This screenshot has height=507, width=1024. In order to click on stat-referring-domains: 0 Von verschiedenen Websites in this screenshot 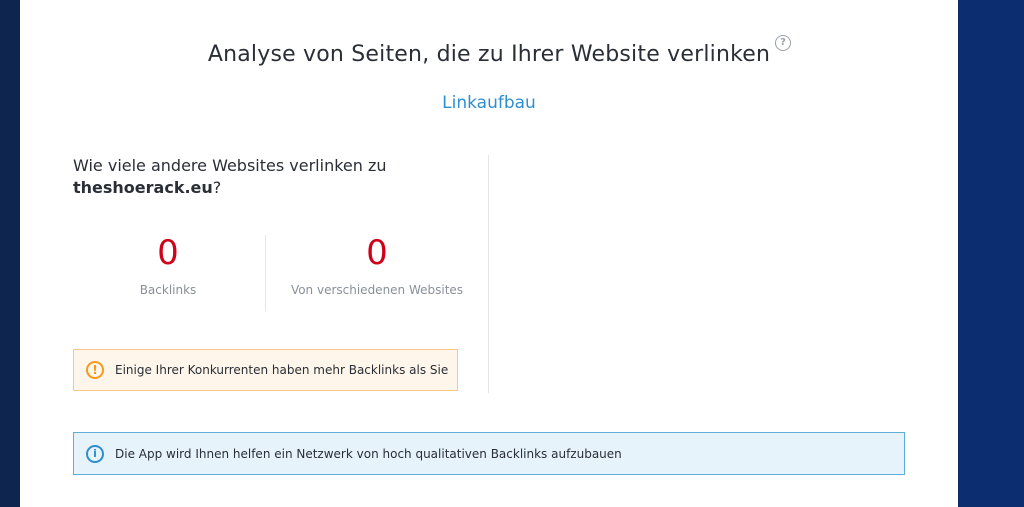, I will do `click(377, 265)`.